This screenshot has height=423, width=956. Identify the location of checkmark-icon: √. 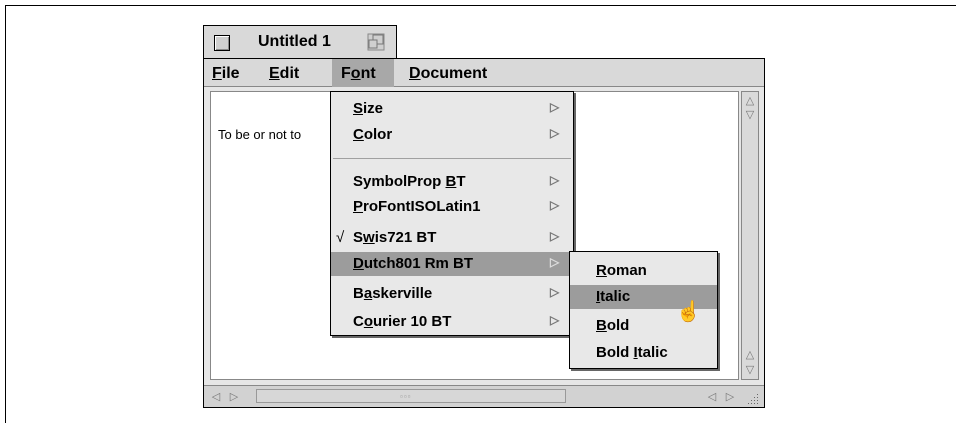
(340, 237).